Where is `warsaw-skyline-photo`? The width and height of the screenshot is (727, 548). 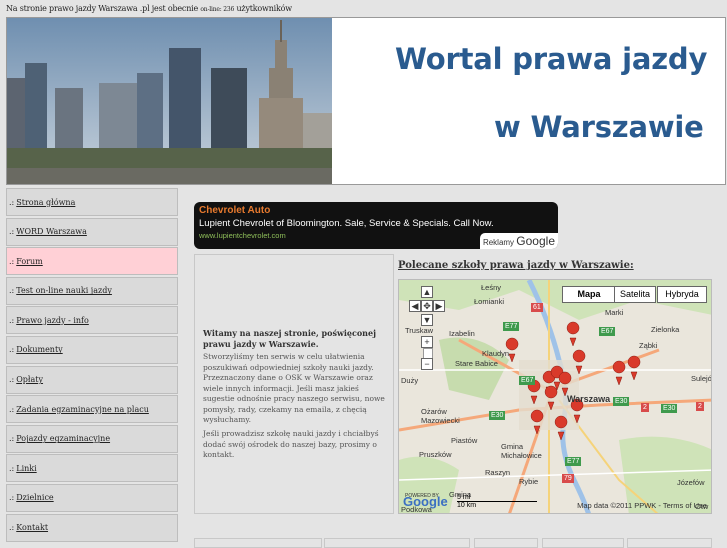
warsaw-skyline-photo is located at coordinates (169, 101).